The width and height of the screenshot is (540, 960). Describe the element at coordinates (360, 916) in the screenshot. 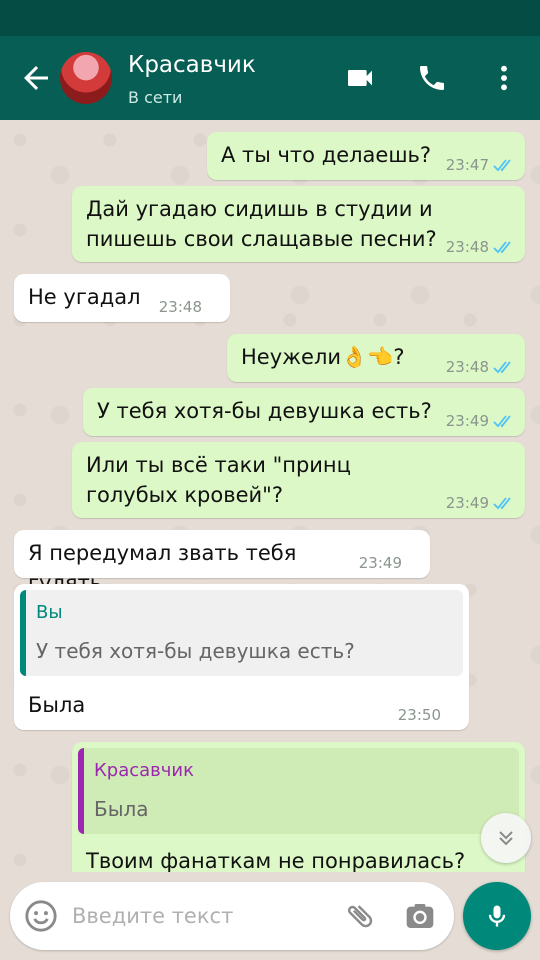

I see `attach-icon` at that location.